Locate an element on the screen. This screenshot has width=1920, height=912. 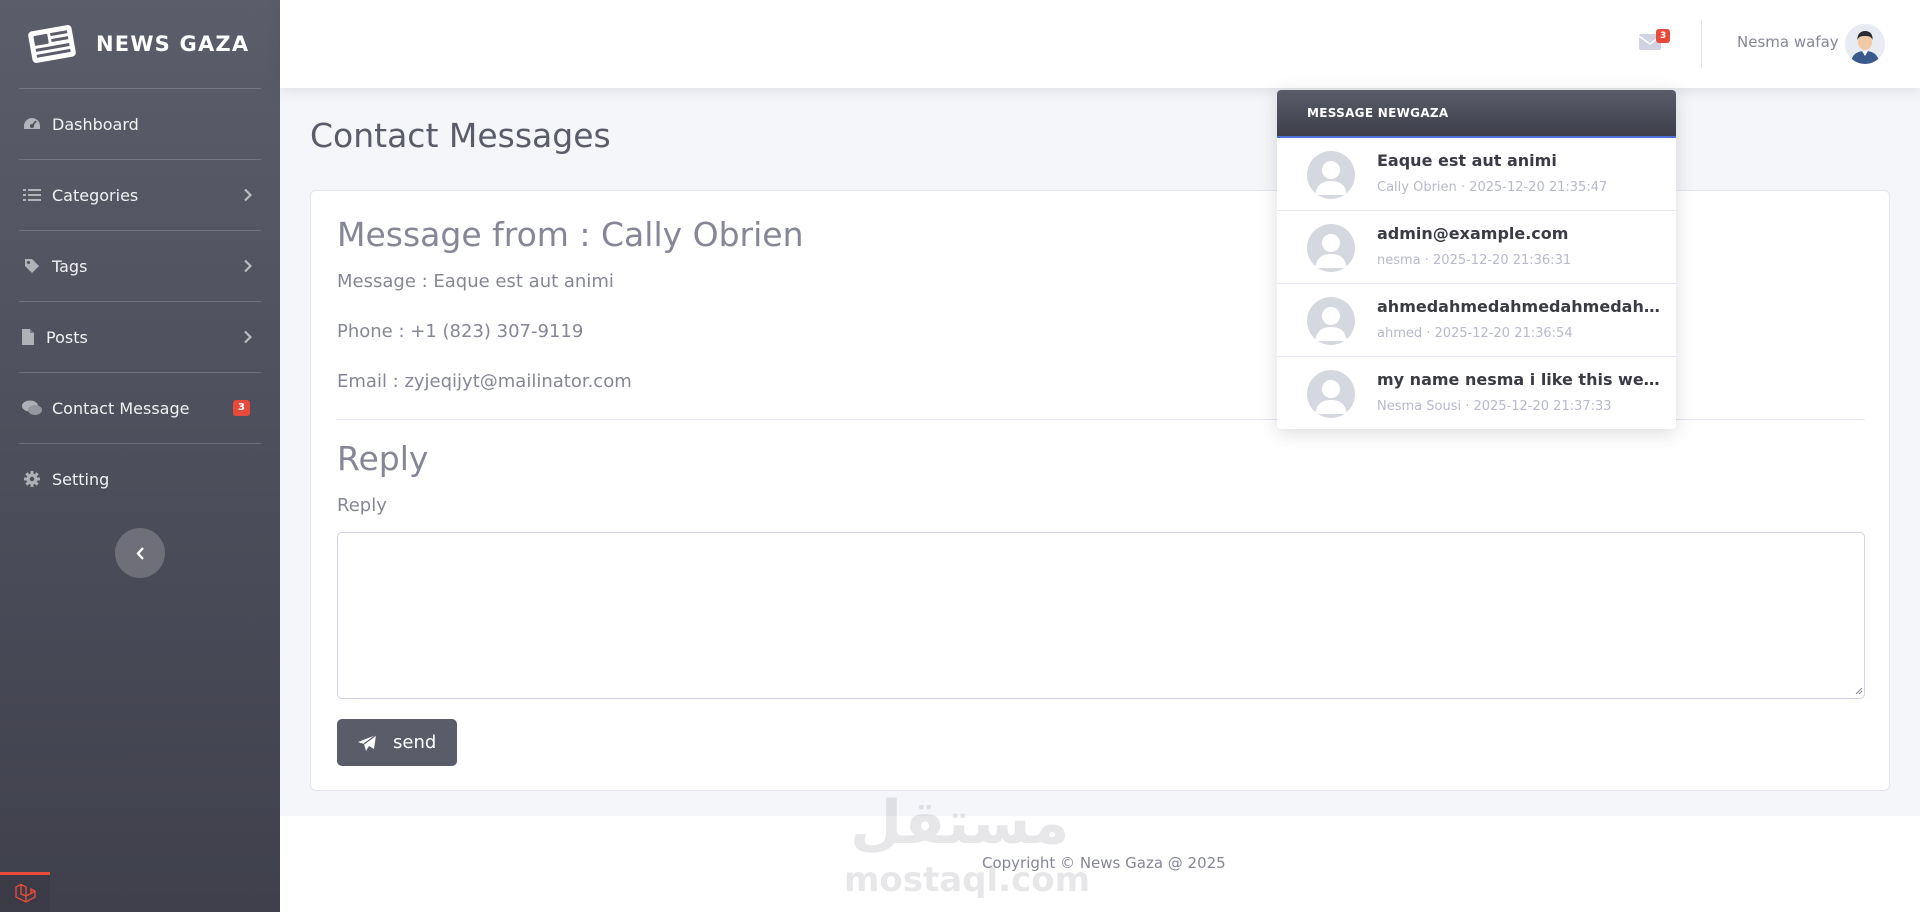
comments-icon is located at coordinates (32, 408).